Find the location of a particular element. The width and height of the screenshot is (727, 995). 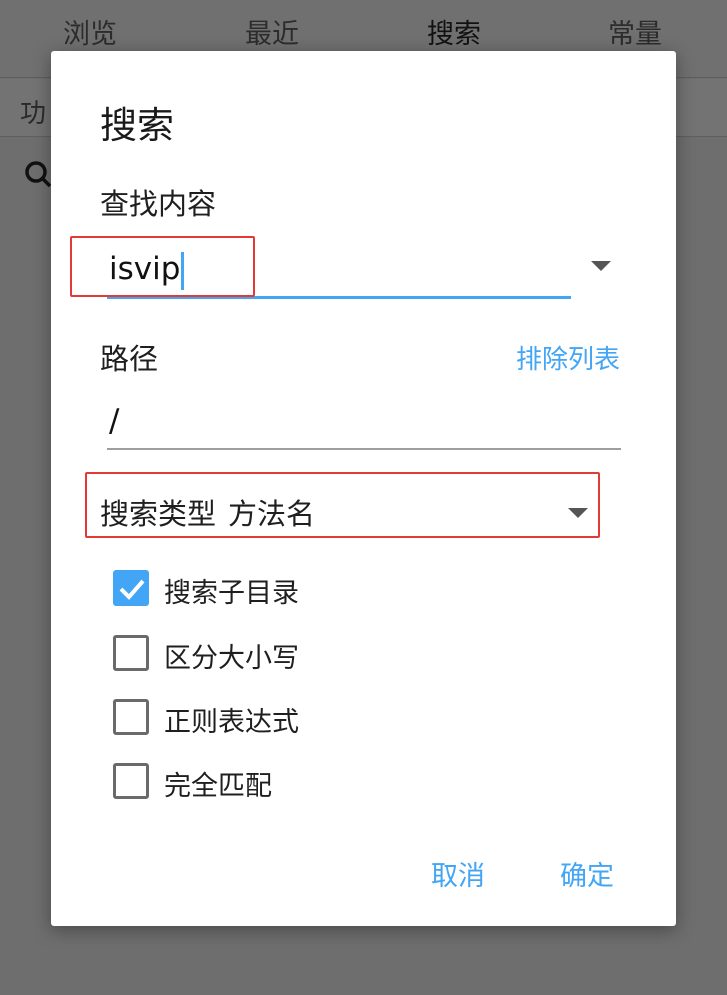

cancel-button: 取消 is located at coordinates (458, 873).